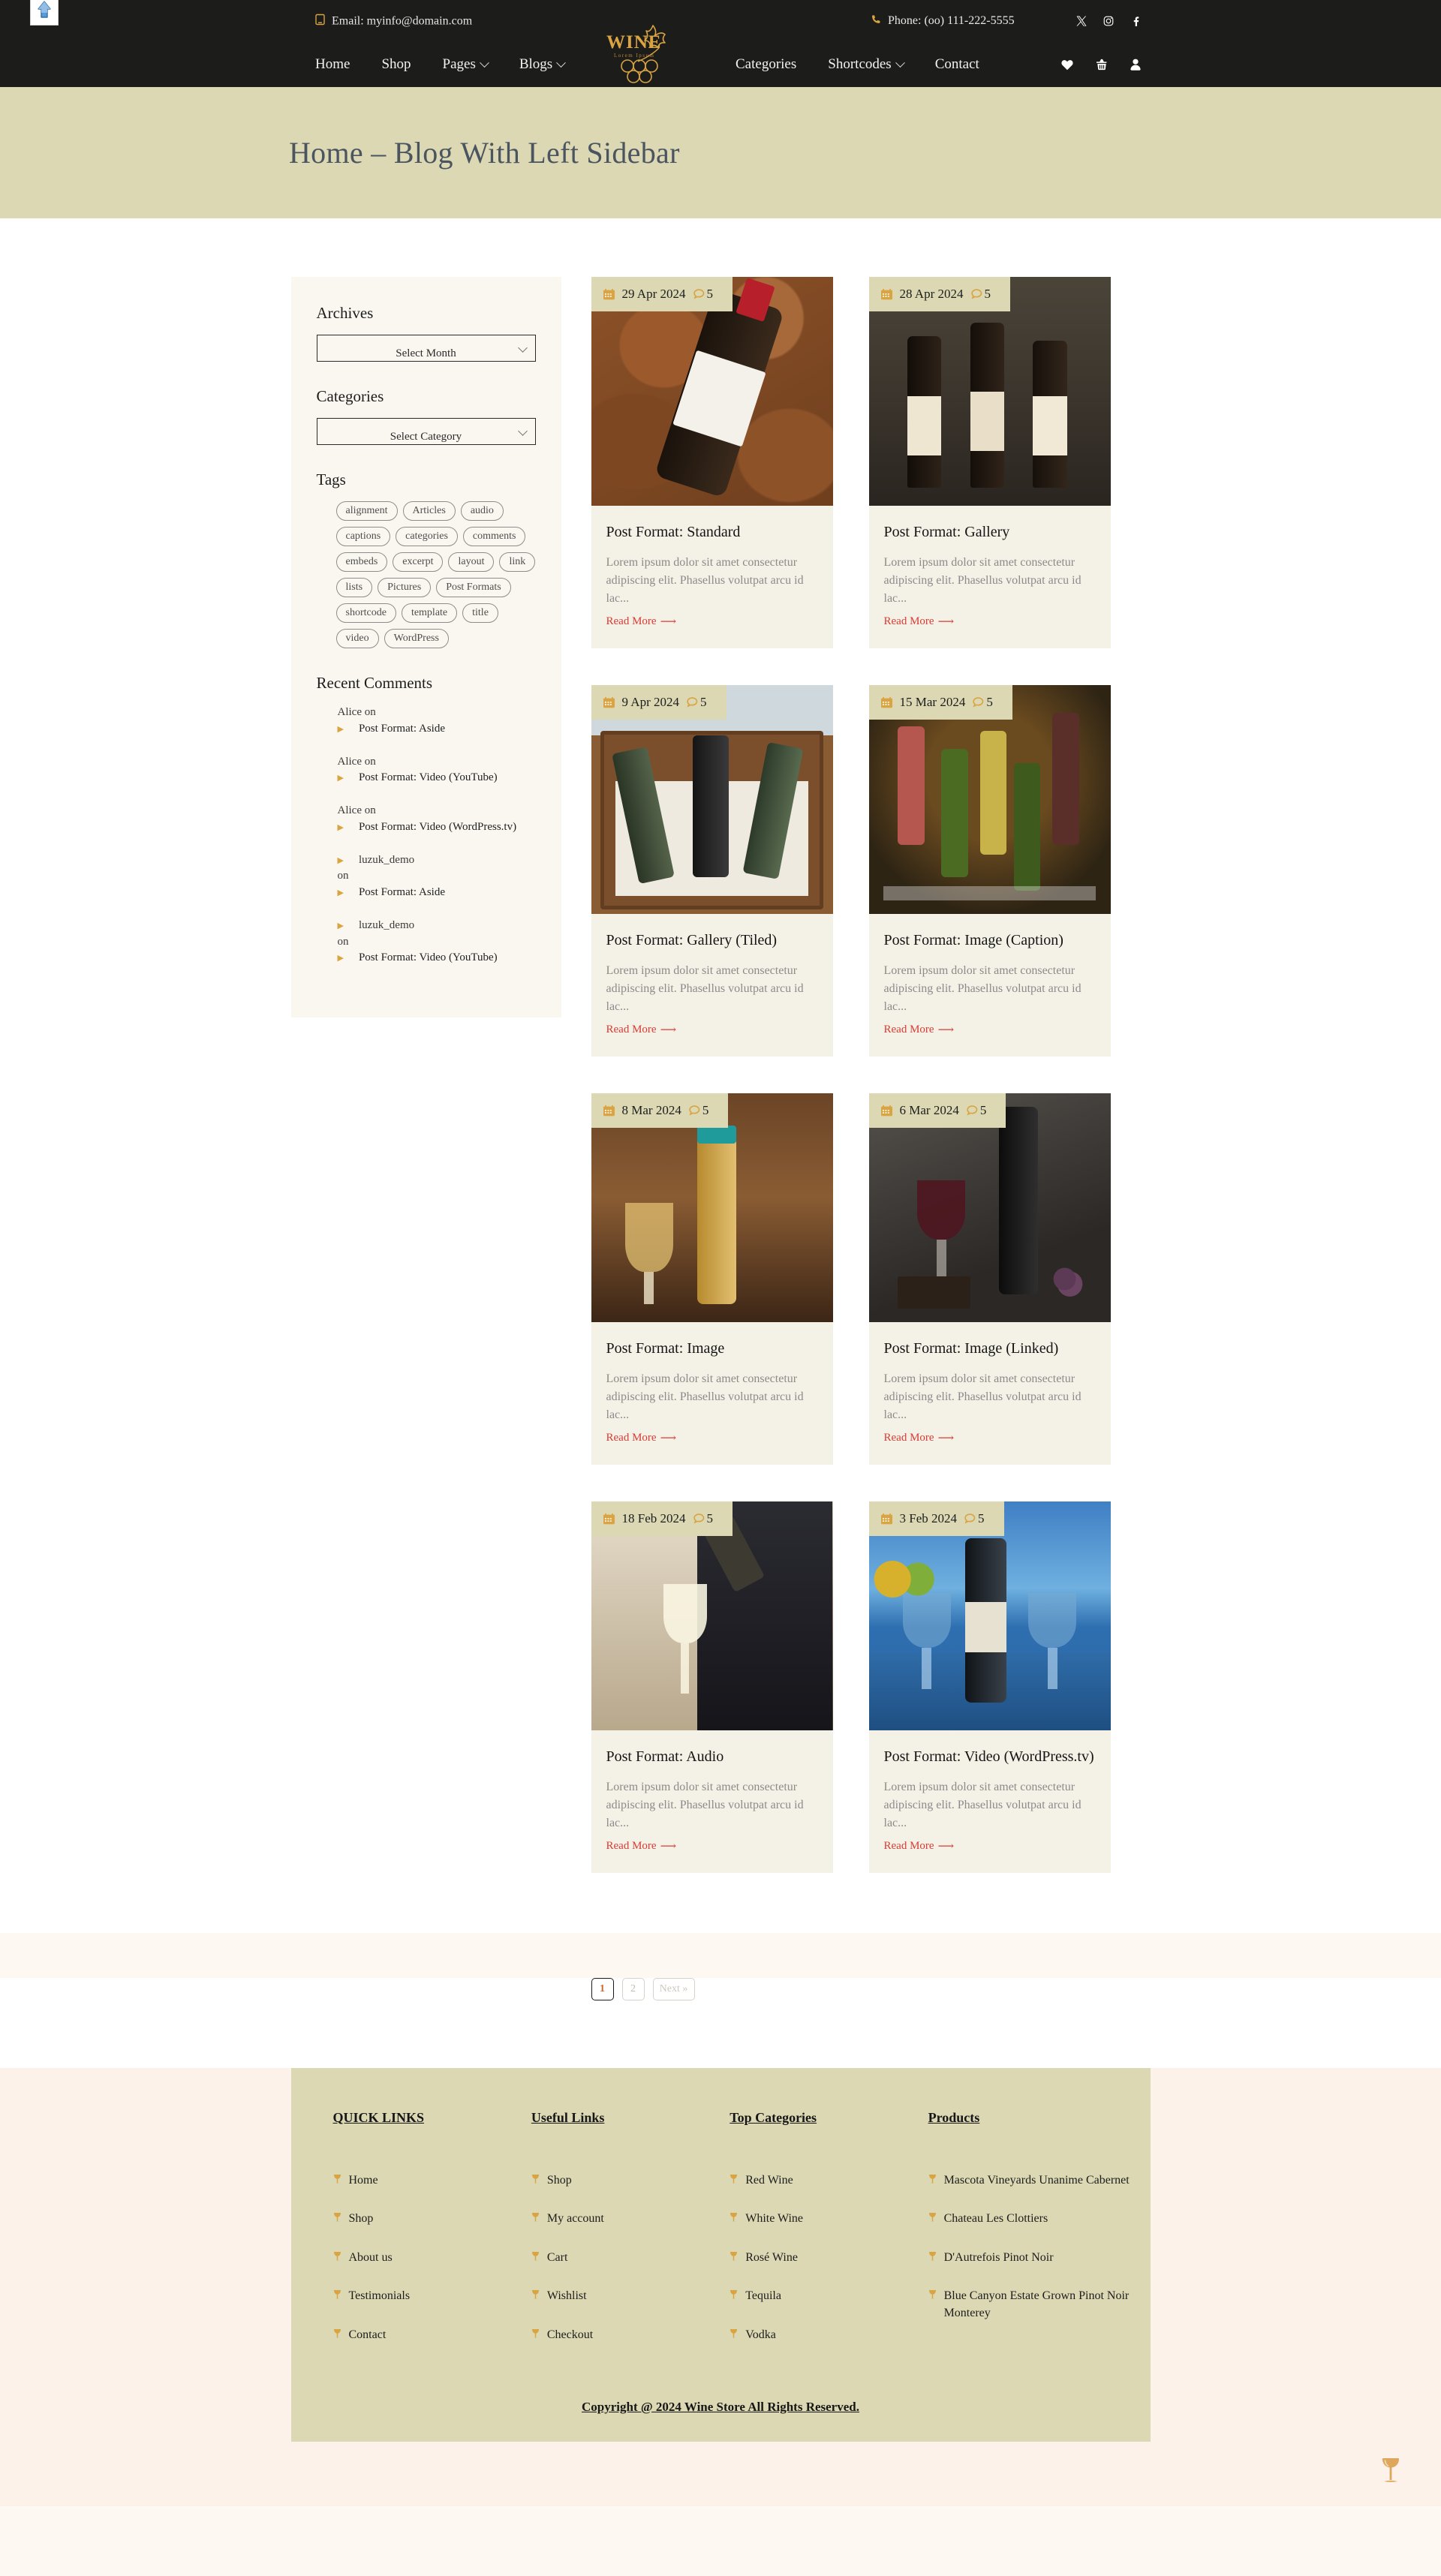 Image resolution: width=1441 pixels, height=2576 pixels. I want to click on site-logo: WINE Lorem Ipsum, so click(645, 49).